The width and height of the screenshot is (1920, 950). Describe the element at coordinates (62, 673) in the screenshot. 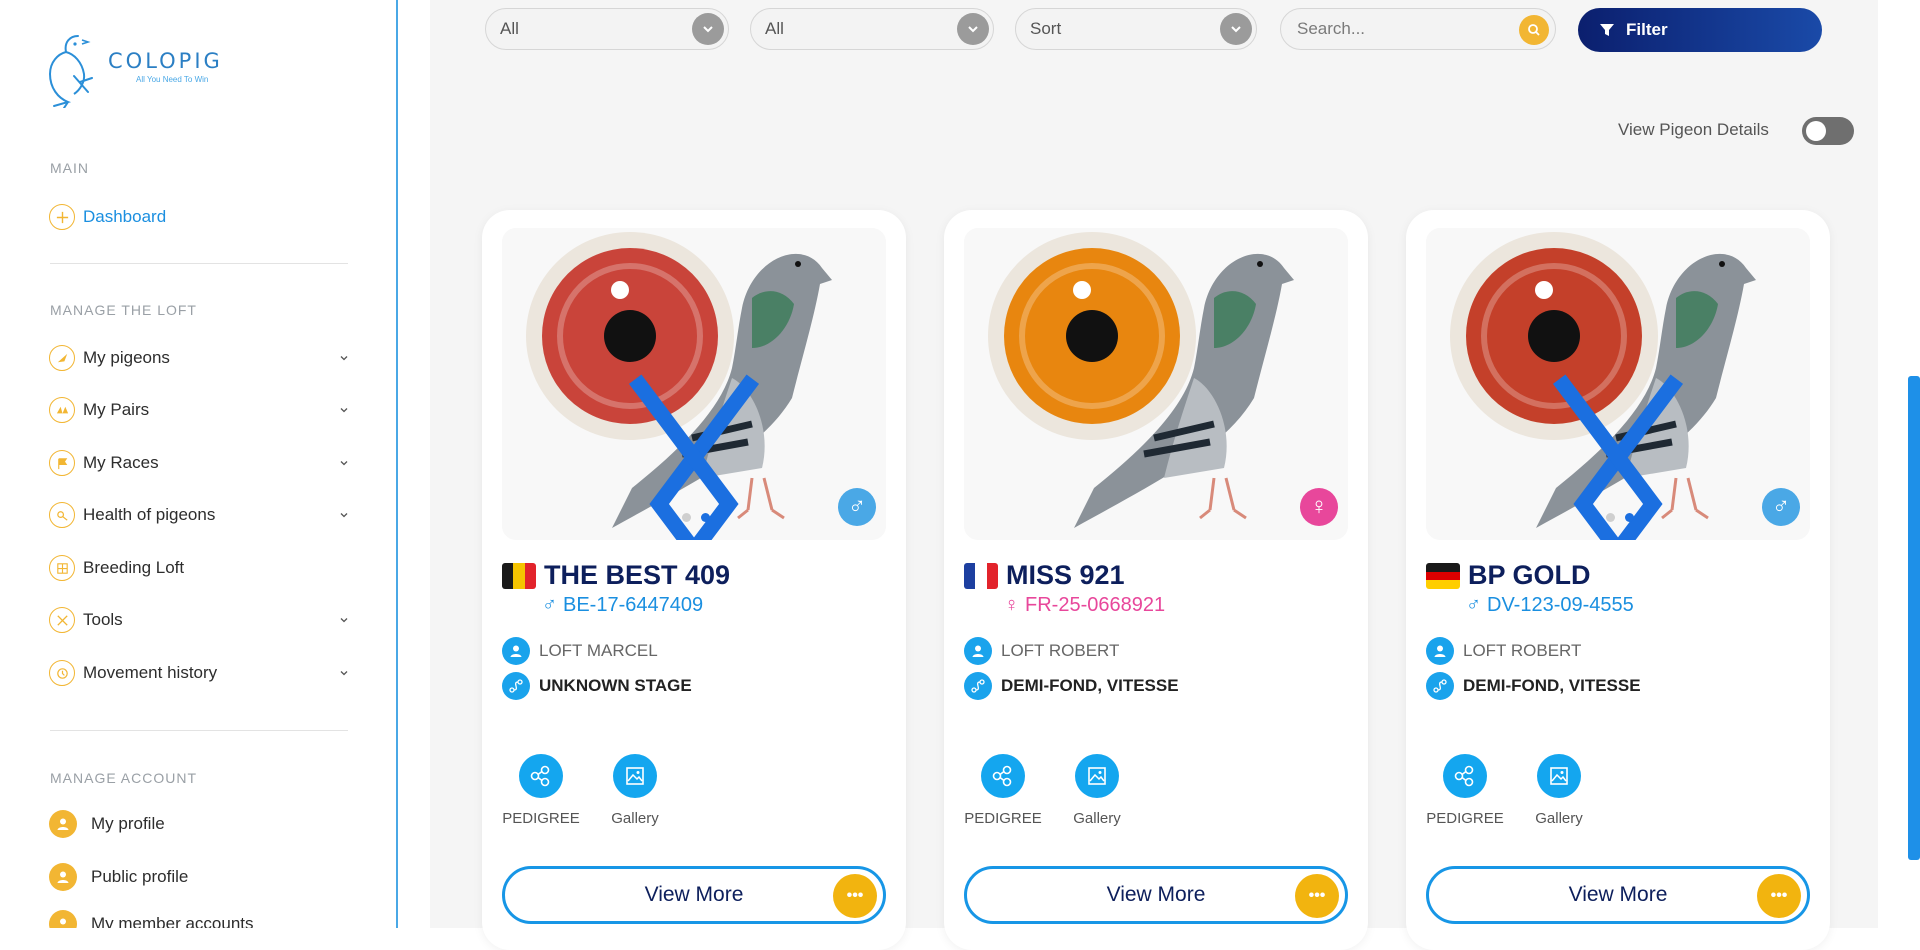

I see `history-icon` at that location.